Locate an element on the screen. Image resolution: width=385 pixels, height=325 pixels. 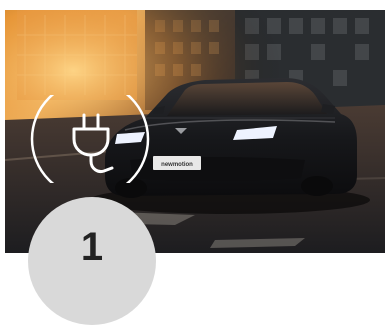
step-number: 1 is located at coordinates (92, 247).